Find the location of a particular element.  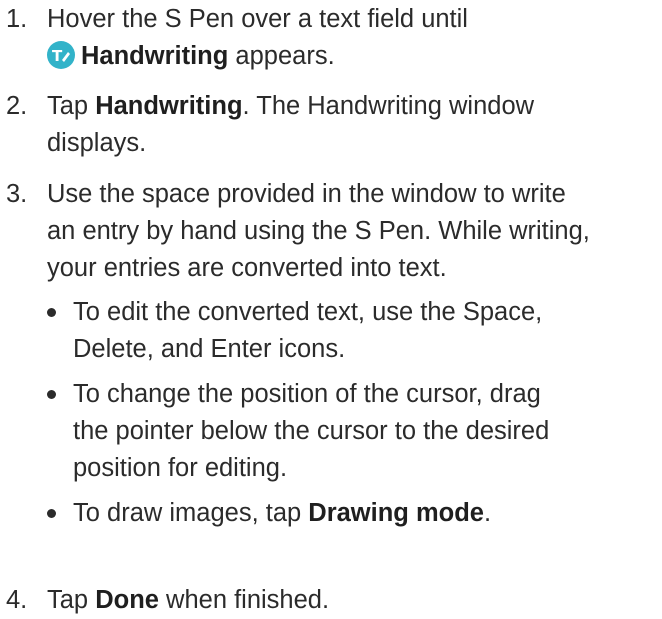

bullet-line: Delete, and Enter icons. is located at coordinates (209, 349).